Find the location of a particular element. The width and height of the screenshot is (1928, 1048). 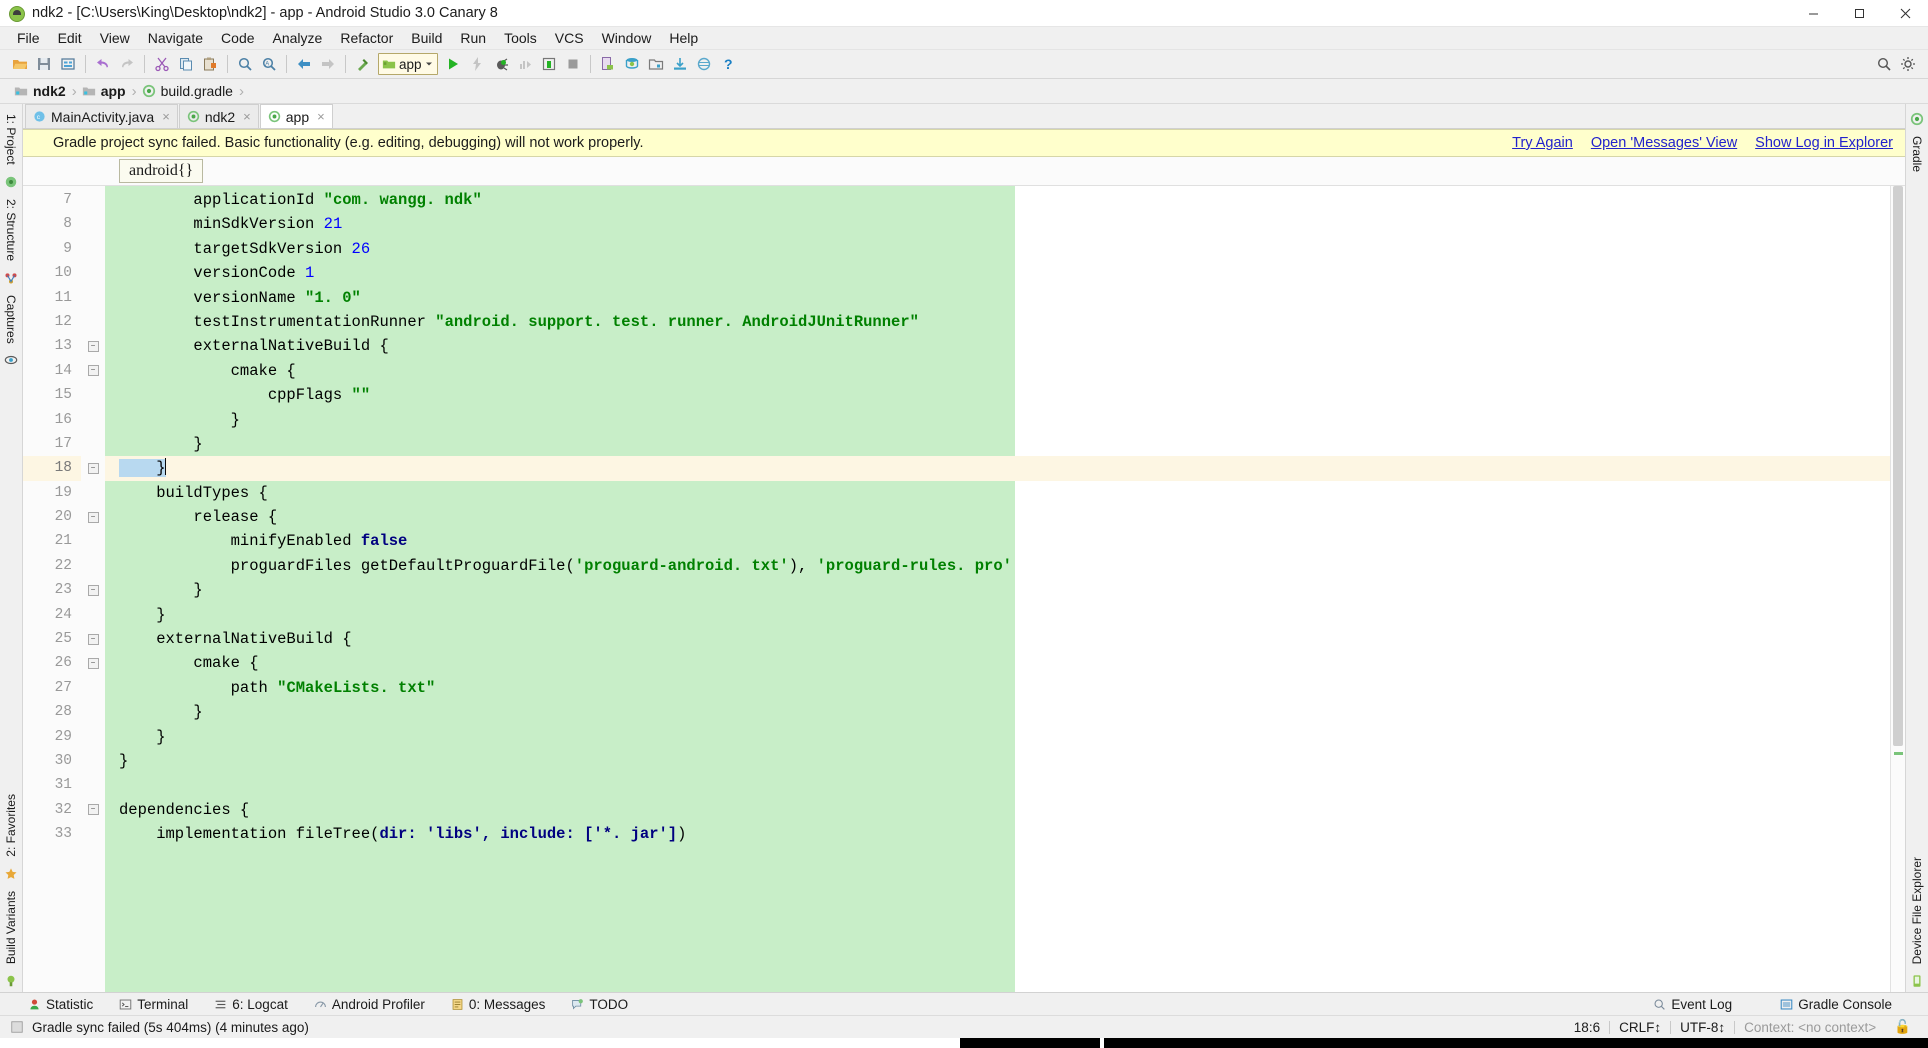

bottom-tool-gradle-console: Gradle Console is located at coordinates (1836, 1004).